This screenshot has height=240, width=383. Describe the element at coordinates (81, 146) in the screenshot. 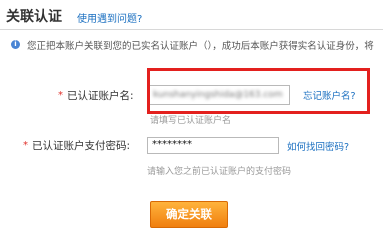

I see `pay-password-label: 已认证账户支付密码:` at that location.